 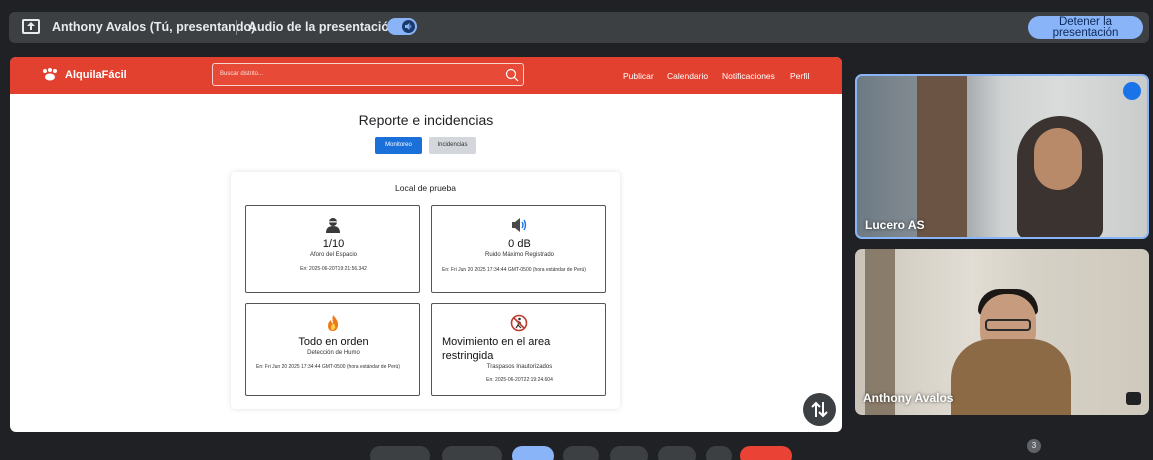 I want to click on metric-value: 1/10, so click(x=333, y=244).